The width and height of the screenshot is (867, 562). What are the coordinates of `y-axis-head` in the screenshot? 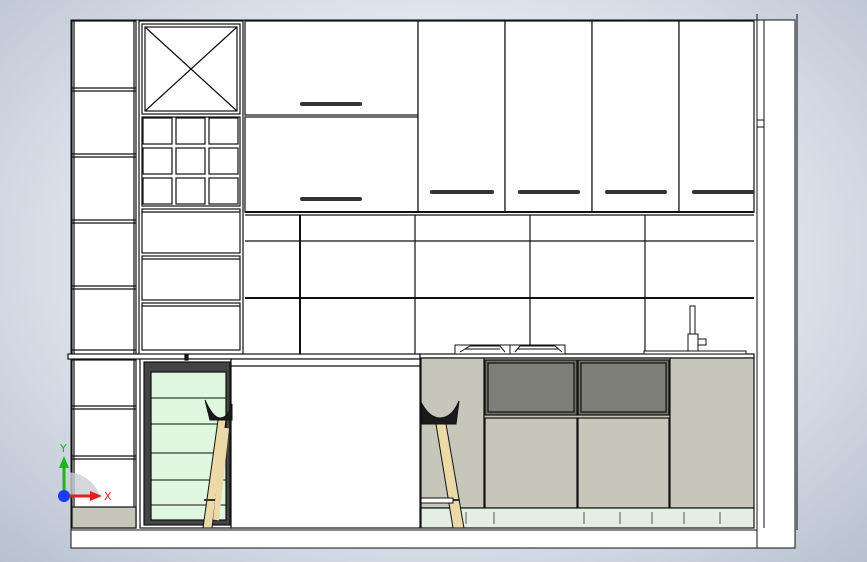 It's located at (64, 462).